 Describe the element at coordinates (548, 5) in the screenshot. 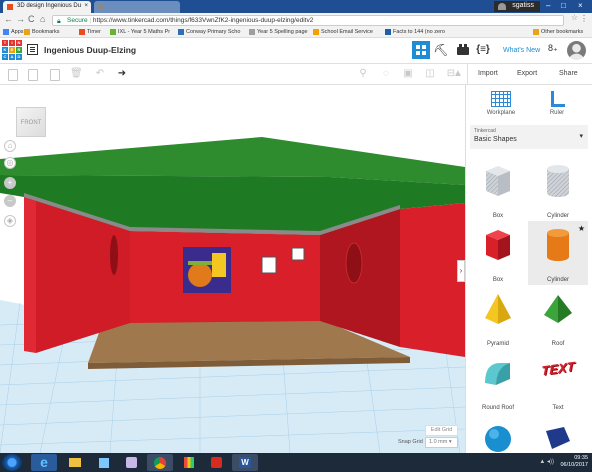

I see `minimize-icon: –` at that location.